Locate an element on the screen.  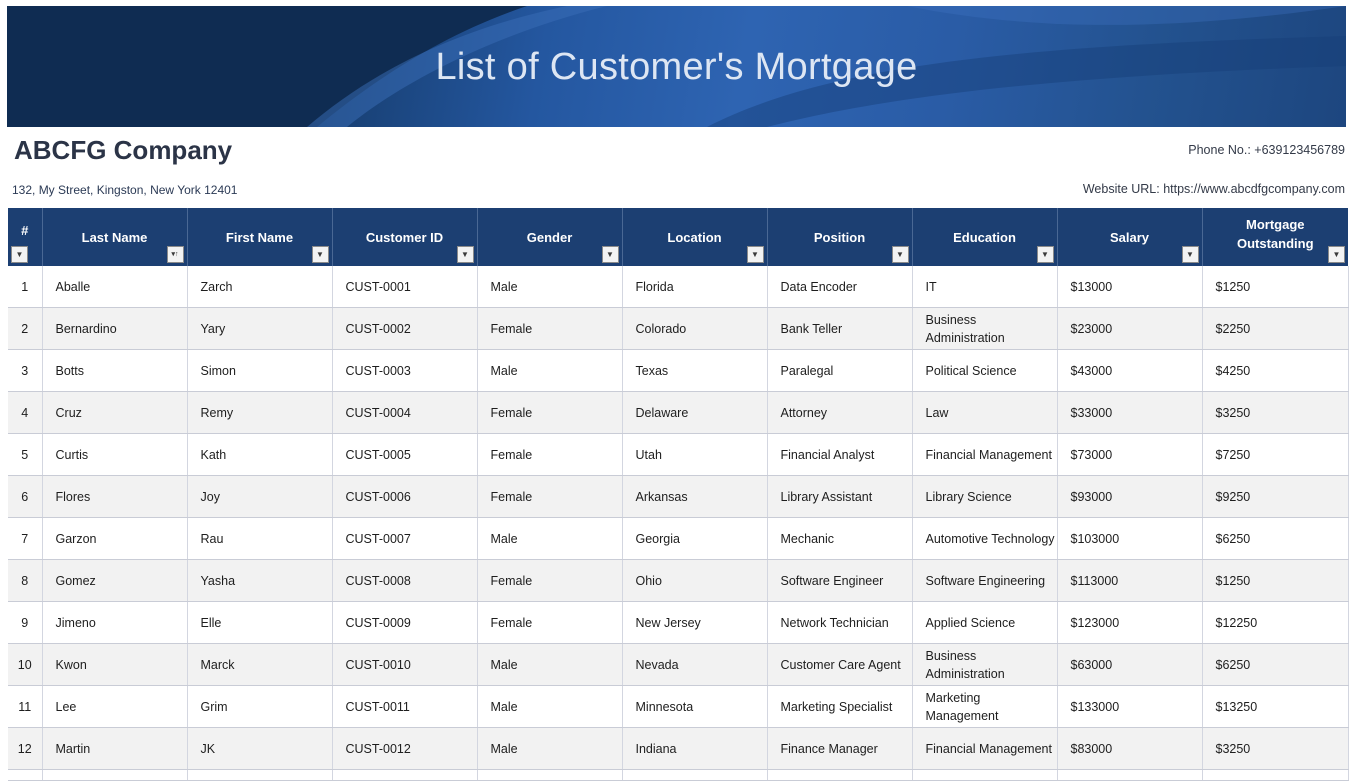
cell-number: 11 is located at coordinates (25, 706).